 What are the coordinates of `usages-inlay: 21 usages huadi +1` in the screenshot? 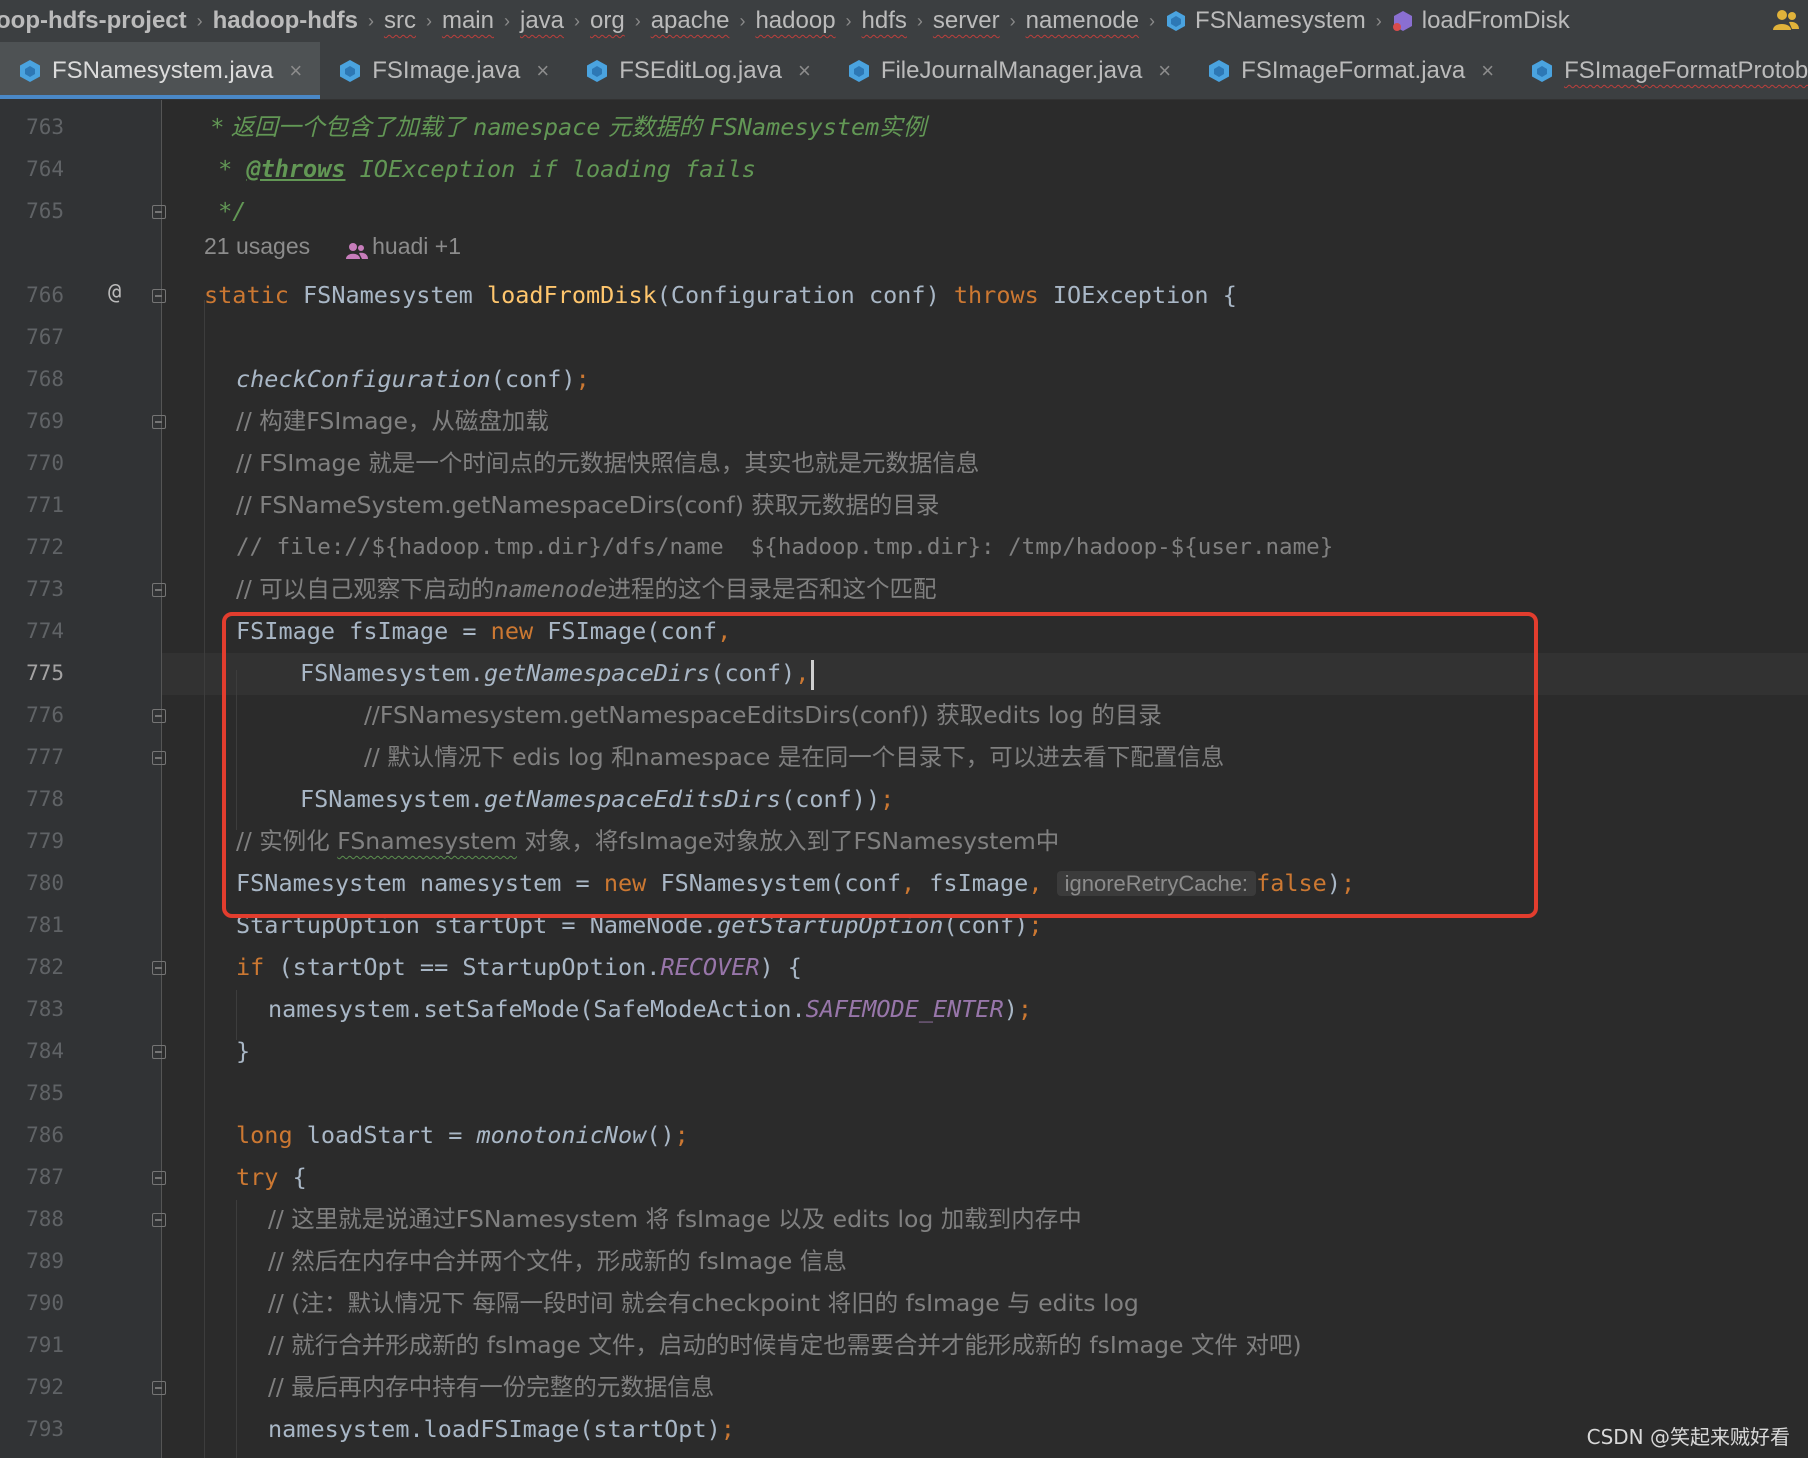 It's located at (332, 246).